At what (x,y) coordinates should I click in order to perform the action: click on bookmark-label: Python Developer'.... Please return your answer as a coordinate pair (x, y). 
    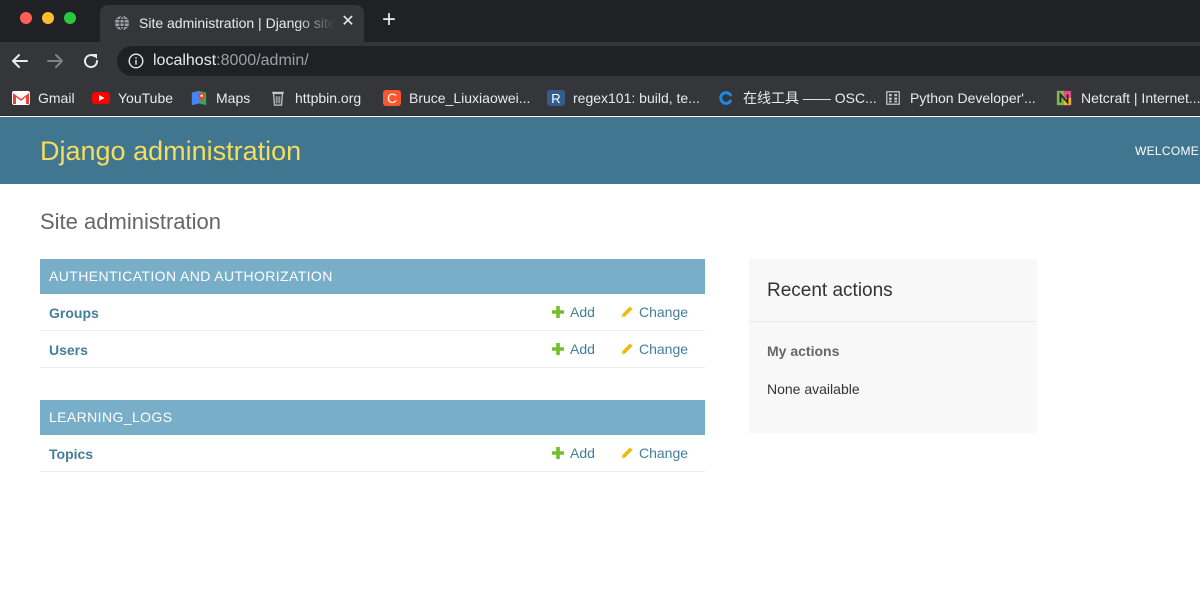
    Looking at the image, I should click on (973, 98).